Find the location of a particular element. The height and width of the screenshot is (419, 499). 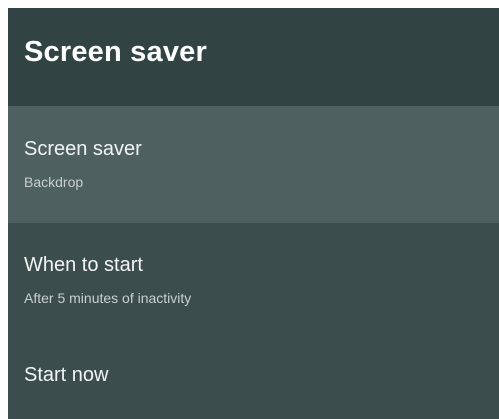

setting-item-title: Screen saver is located at coordinates (83, 148).